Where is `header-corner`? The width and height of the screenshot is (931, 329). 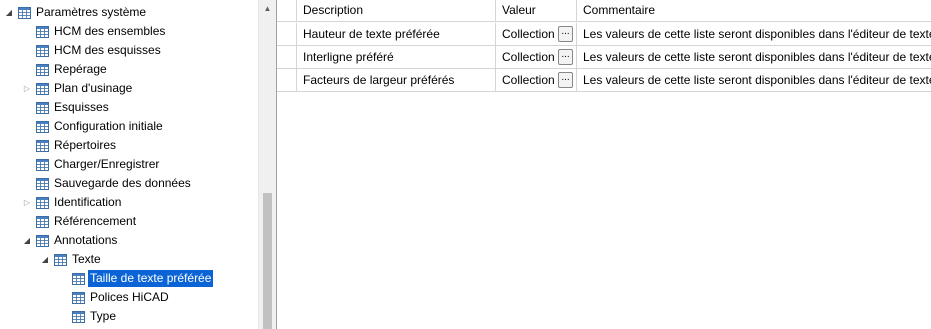
header-corner is located at coordinates (287, 10).